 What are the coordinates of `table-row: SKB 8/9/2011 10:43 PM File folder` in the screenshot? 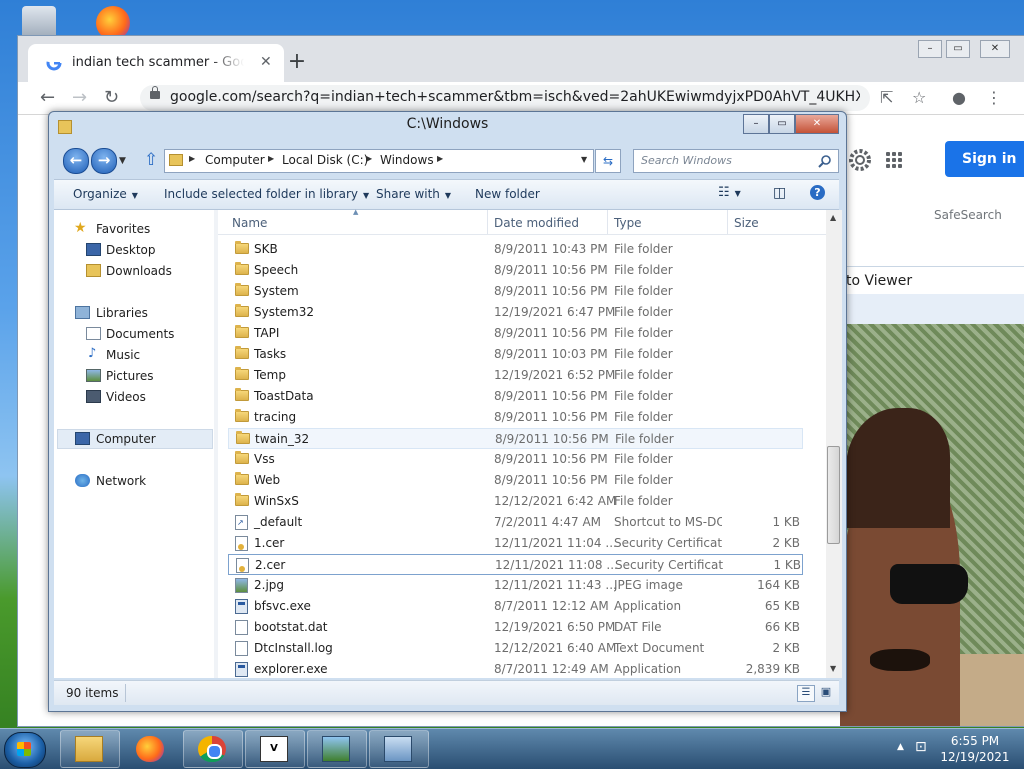 It's located at (522, 249).